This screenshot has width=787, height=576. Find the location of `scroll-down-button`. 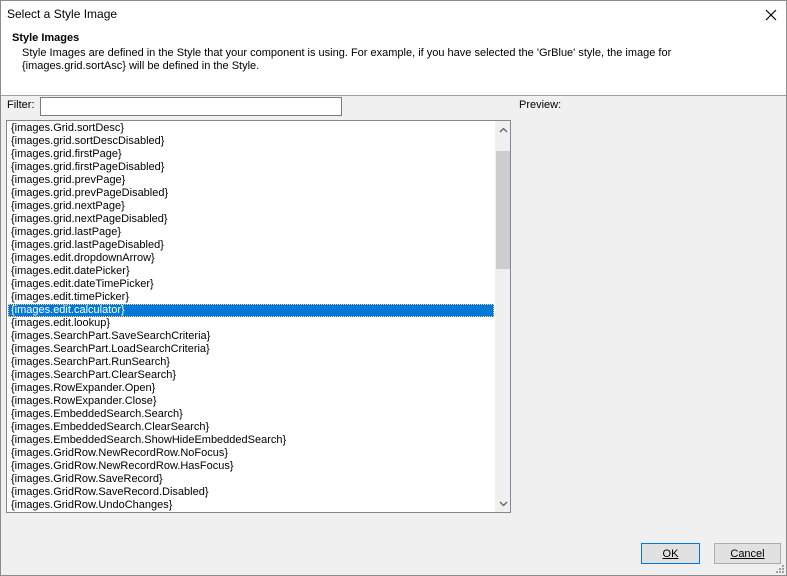

scroll-down-button is located at coordinates (502, 503).